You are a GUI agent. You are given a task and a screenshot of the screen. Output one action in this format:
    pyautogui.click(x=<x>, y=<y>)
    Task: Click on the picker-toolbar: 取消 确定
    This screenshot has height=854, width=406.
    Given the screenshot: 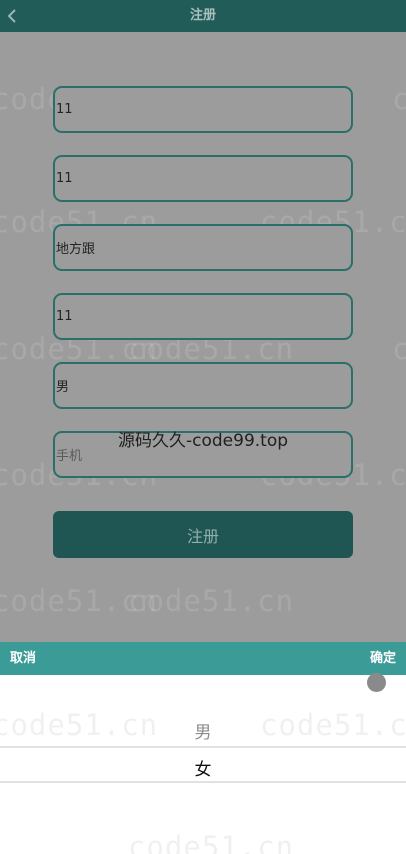 What is the action you would take?
    pyautogui.click(x=203, y=658)
    